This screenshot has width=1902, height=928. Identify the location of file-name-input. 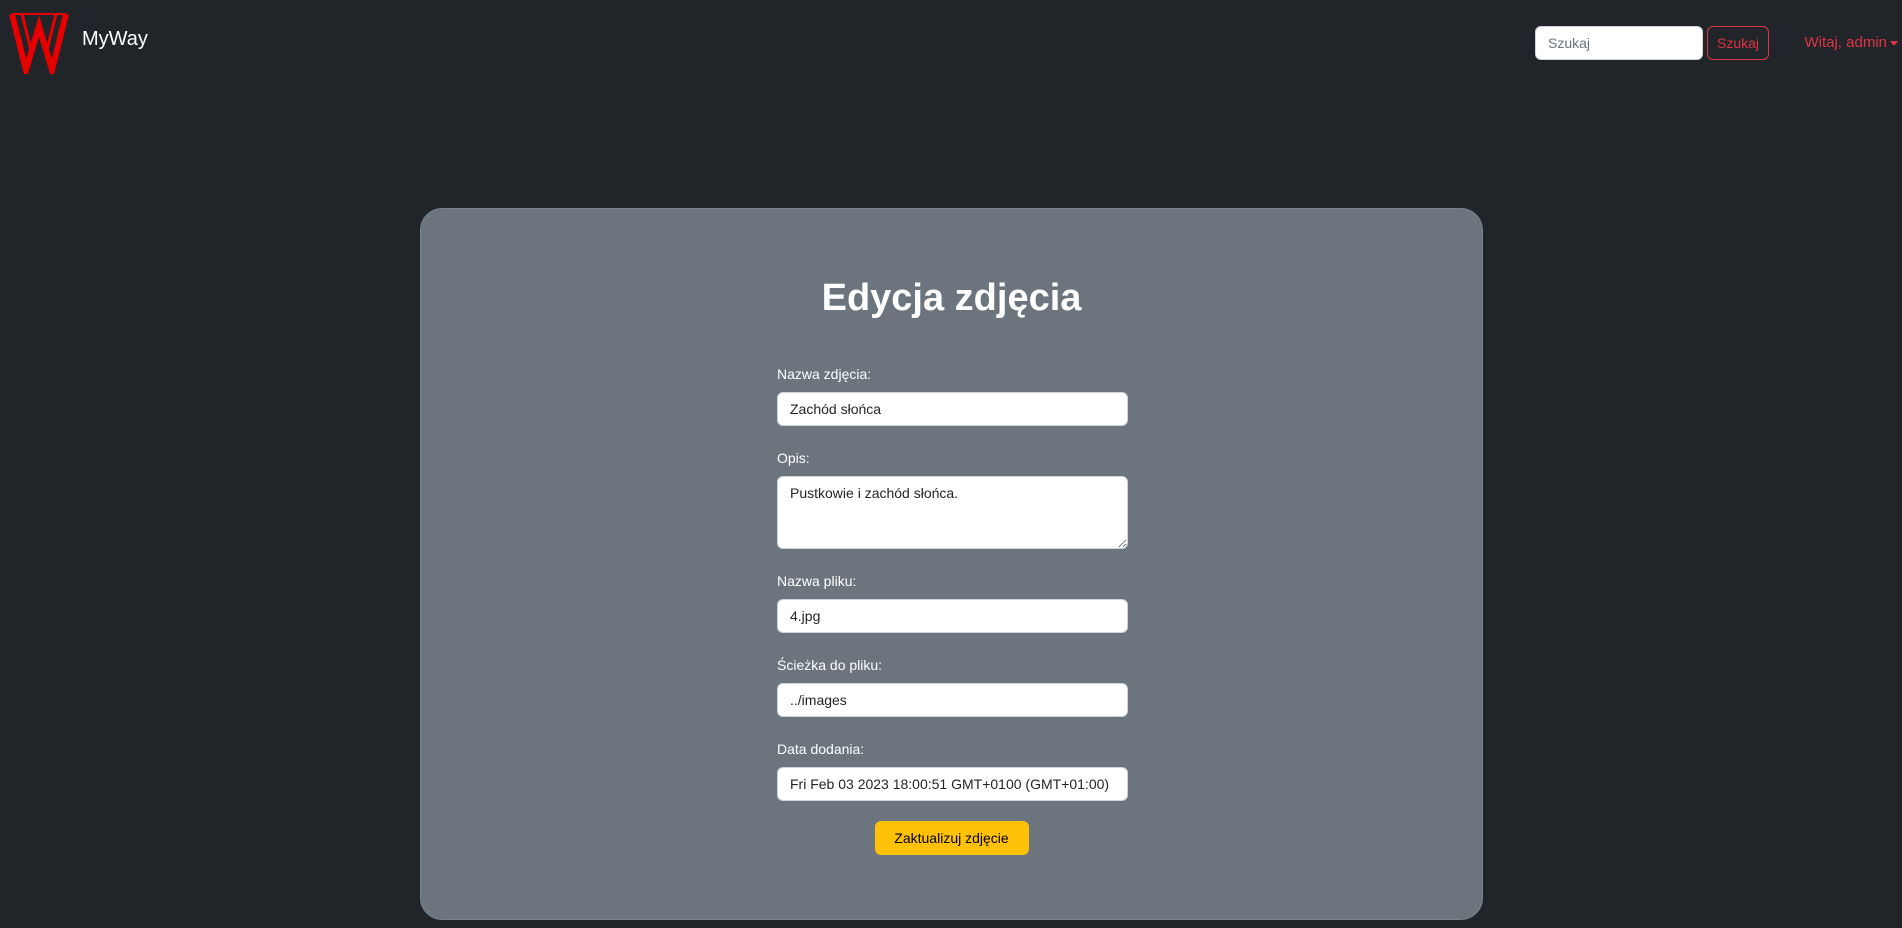
(952, 616).